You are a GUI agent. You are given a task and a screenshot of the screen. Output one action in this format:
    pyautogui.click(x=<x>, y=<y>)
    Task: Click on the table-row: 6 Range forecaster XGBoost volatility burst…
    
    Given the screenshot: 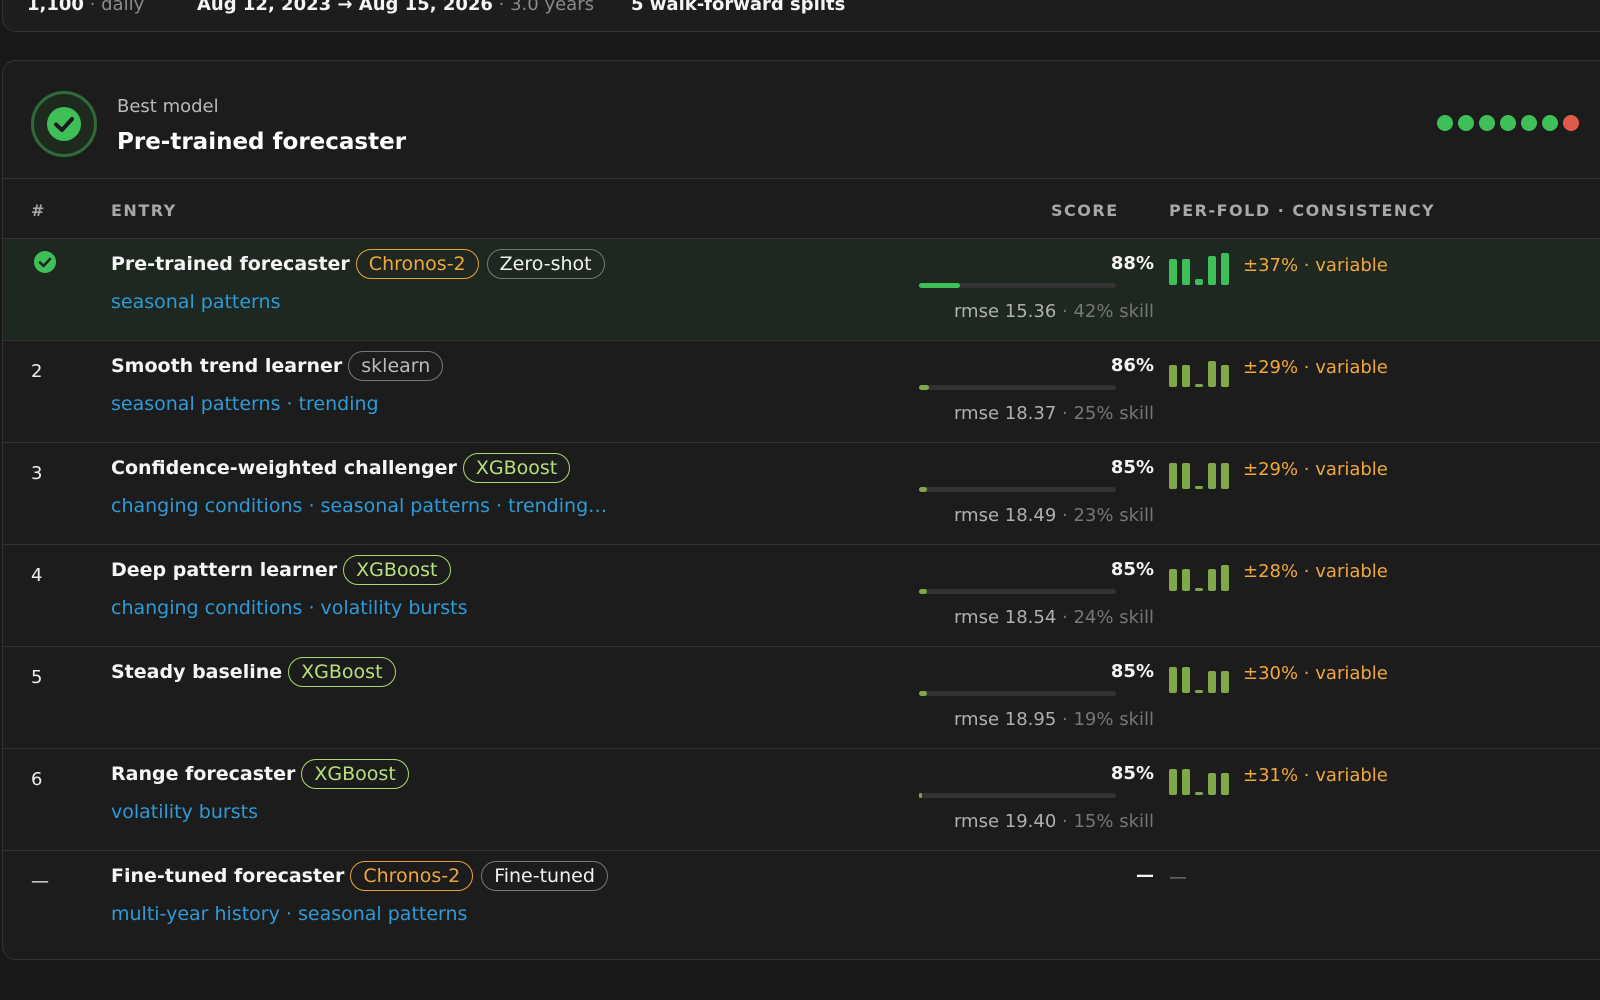 What is the action you would take?
    pyautogui.click(x=801, y=800)
    